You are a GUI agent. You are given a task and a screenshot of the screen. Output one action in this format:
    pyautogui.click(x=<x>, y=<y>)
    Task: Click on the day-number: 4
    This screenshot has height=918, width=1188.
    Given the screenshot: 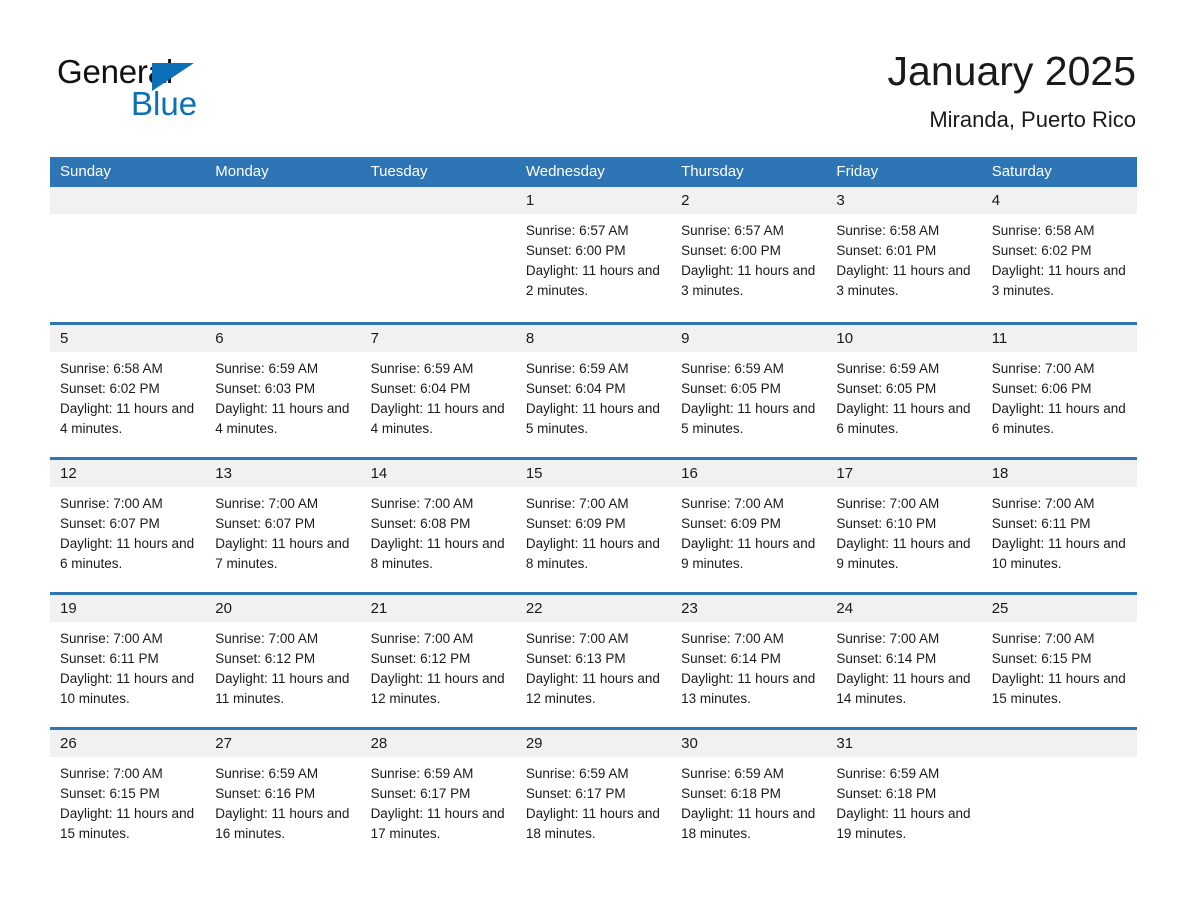 What is the action you would take?
    pyautogui.click(x=1059, y=200)
    